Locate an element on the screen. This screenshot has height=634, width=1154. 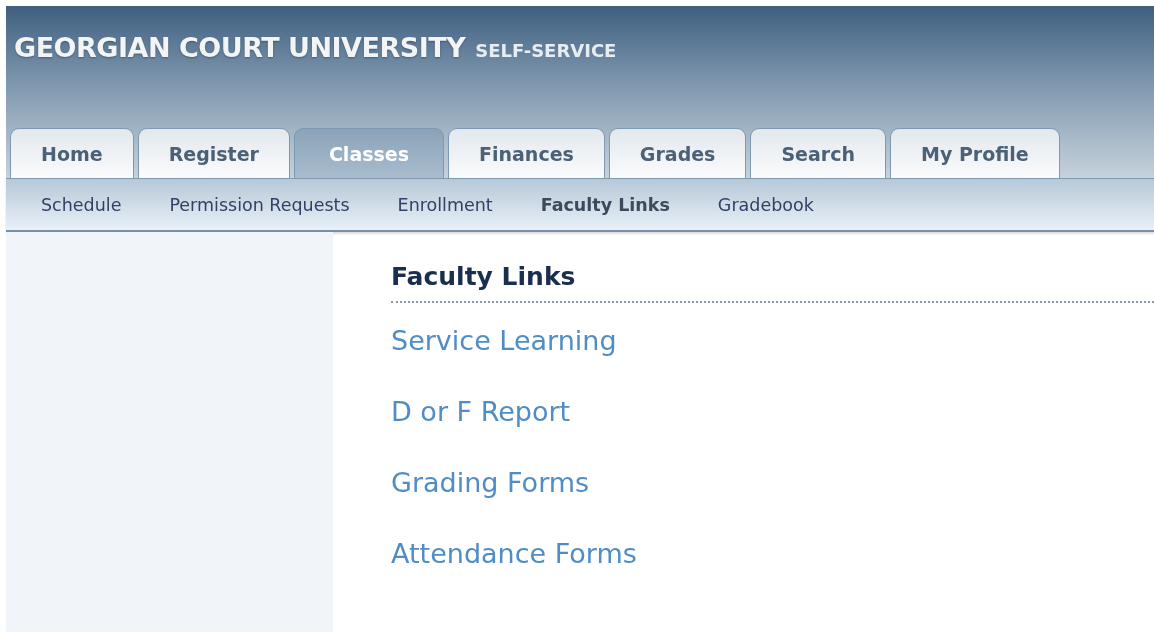
nav-tab: Home is located at coordinates (72, 153).